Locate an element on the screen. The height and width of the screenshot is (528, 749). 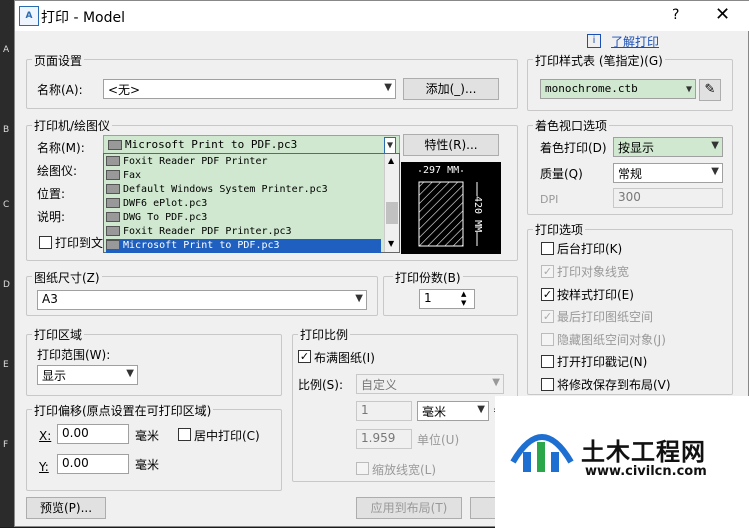
title-bar: A 打印 - Model ? ✕ is located at coordinates (382, 16).